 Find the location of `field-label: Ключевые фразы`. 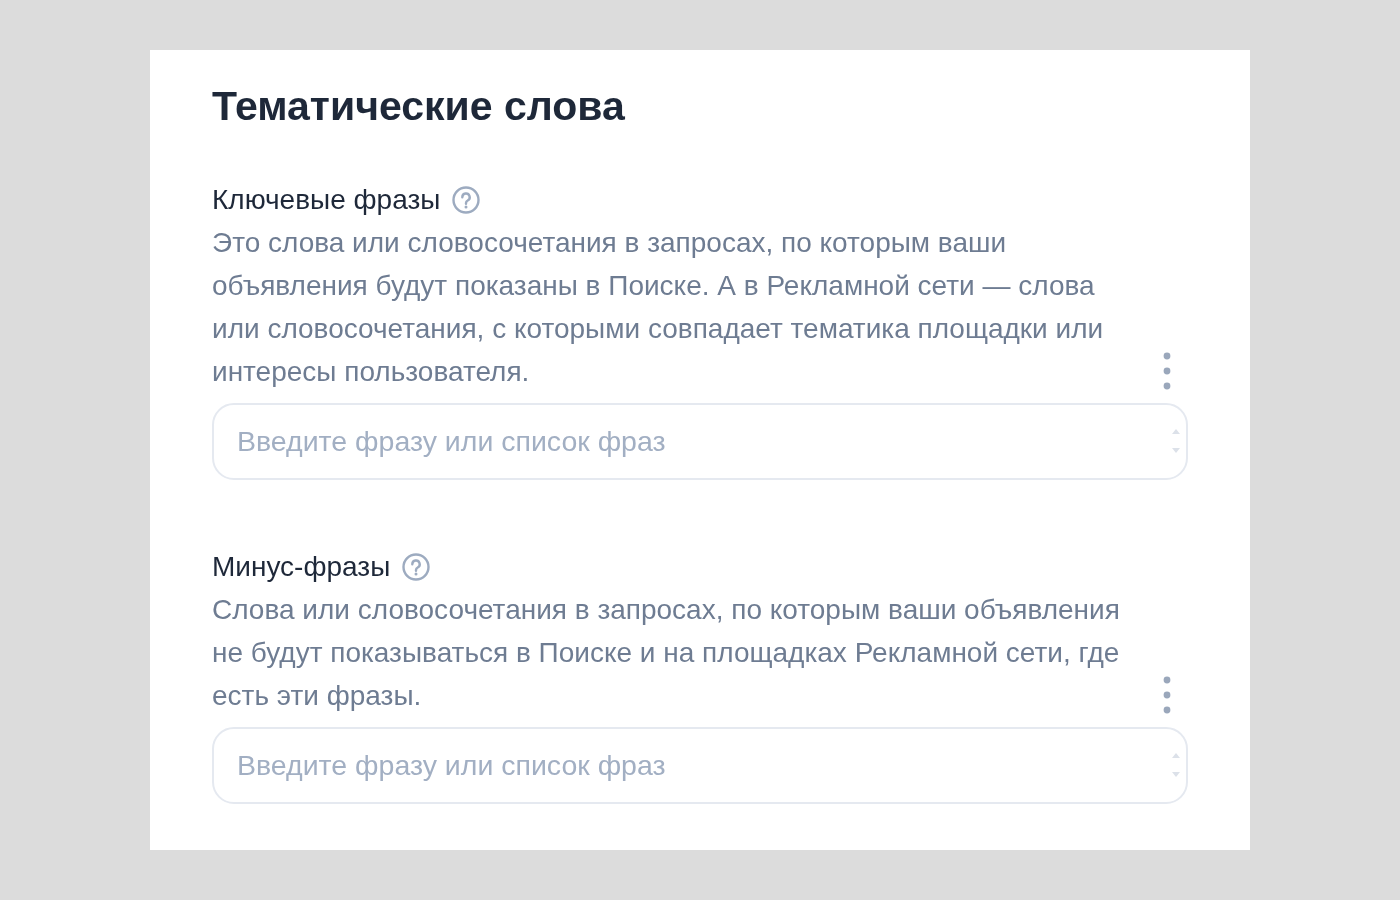

field-label: Ключевые фразы is located at coordinates (326, 200).